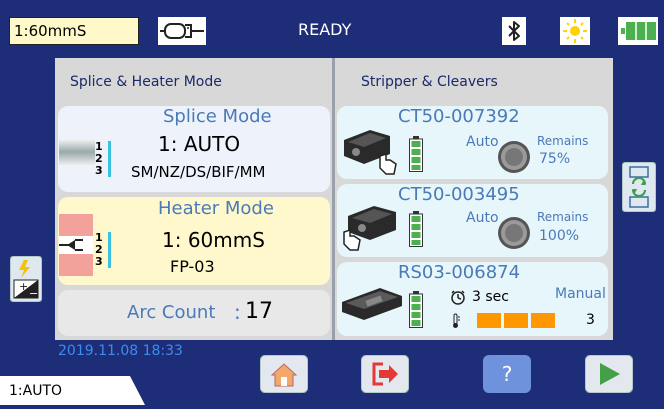 The width and height of the screenshot is (664, 409). What do you see at coordinates (638, 31) in the screenshot?
I see `battery-icon` at bounding box center [638, 31].